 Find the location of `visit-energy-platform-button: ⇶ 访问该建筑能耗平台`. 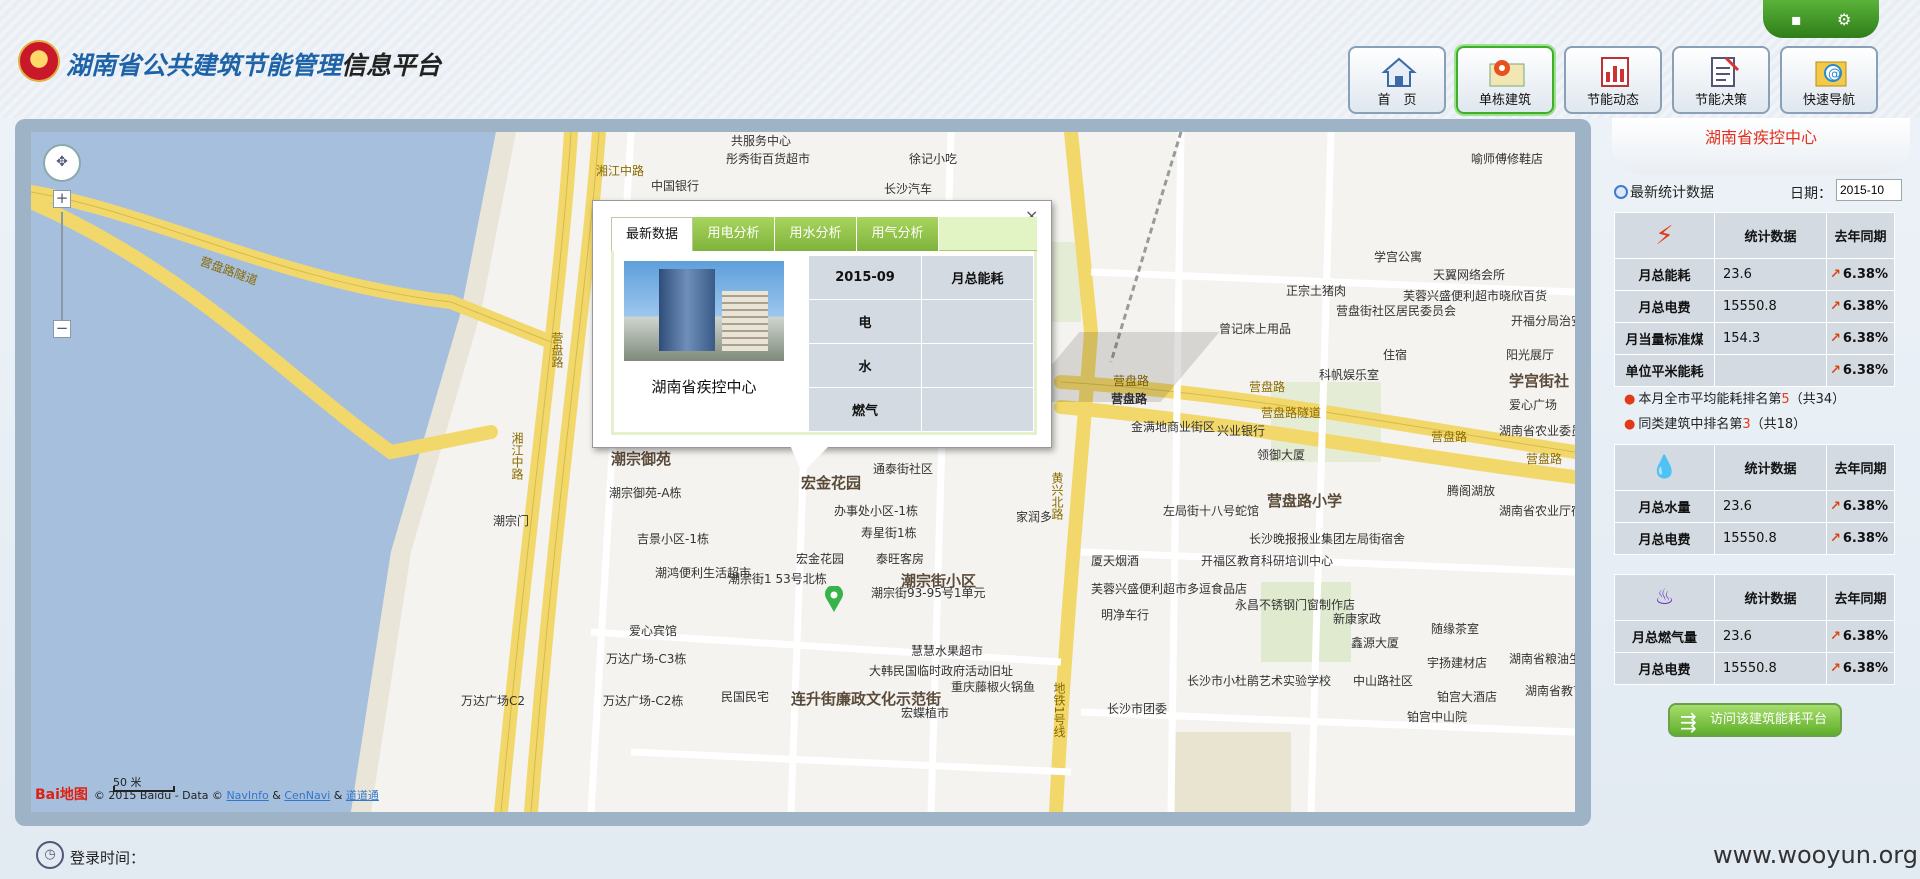

visit-energy-platform-button: ⇶ 访问该建筑能耗平台 is located at coordinates (1755, 720).